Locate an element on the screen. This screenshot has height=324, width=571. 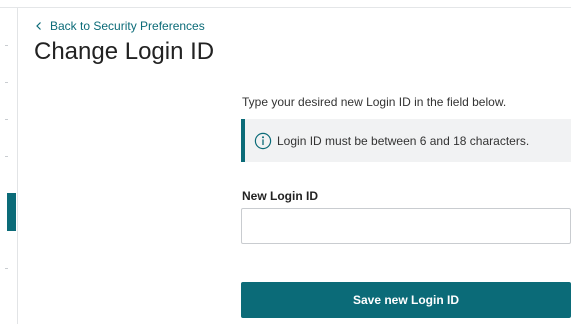
page-title: Change Login ID is located at coordinates (124, 51).